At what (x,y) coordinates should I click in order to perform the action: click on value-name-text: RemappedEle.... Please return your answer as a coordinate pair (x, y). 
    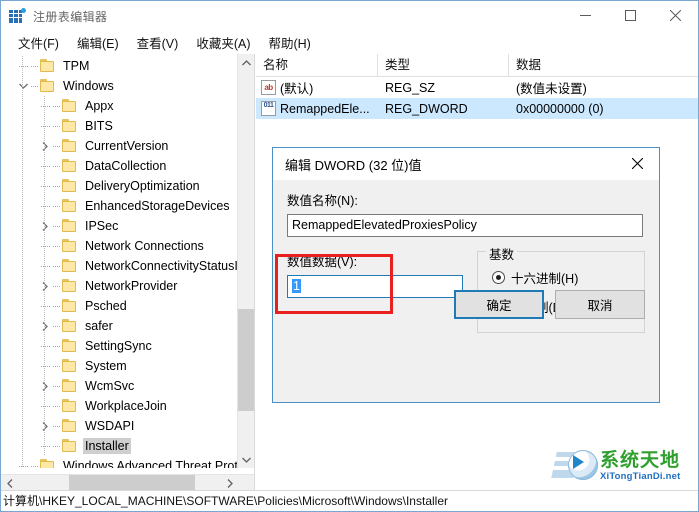
    Looking at the image, I should click on (325, 108).